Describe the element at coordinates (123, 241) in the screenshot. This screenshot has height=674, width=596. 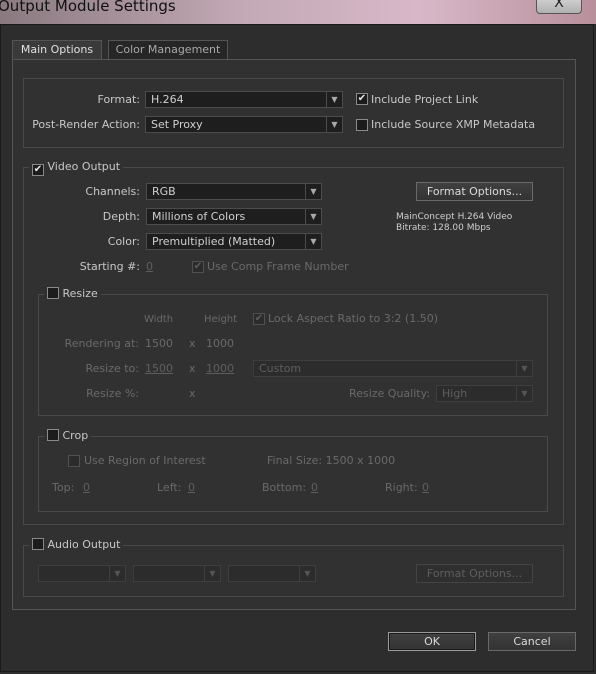
I see `color-label: Color:` at that location.